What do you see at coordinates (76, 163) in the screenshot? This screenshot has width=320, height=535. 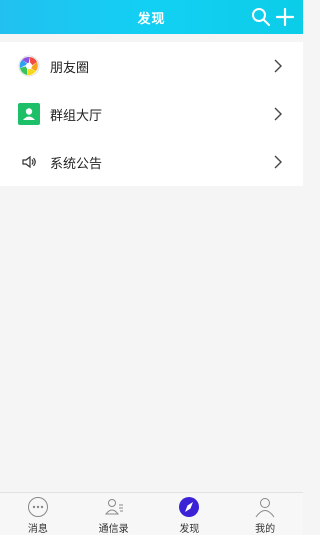 I see `list-item-label: 系统公告` at bounding box center [76, 163].